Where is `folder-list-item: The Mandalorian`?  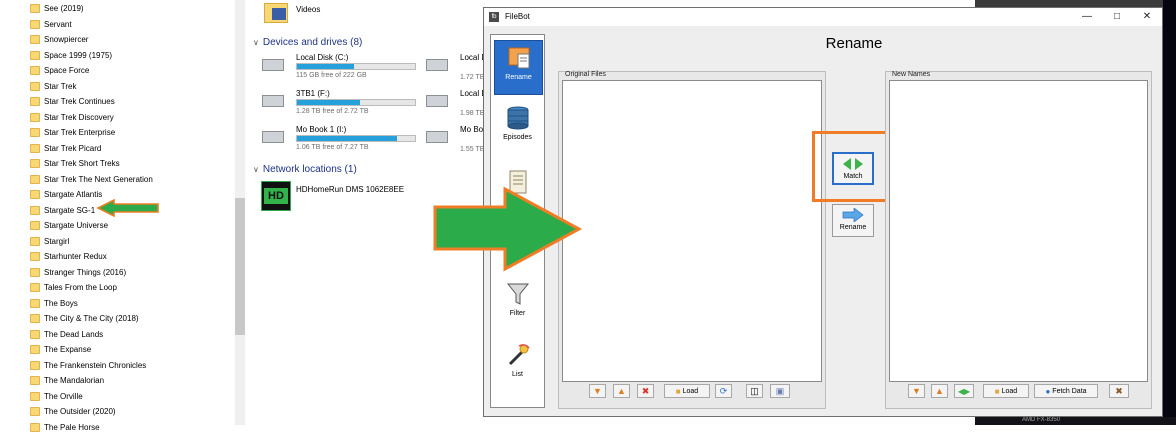
folder-list-item: The Mandalorian is located at coordinates (67, 380).